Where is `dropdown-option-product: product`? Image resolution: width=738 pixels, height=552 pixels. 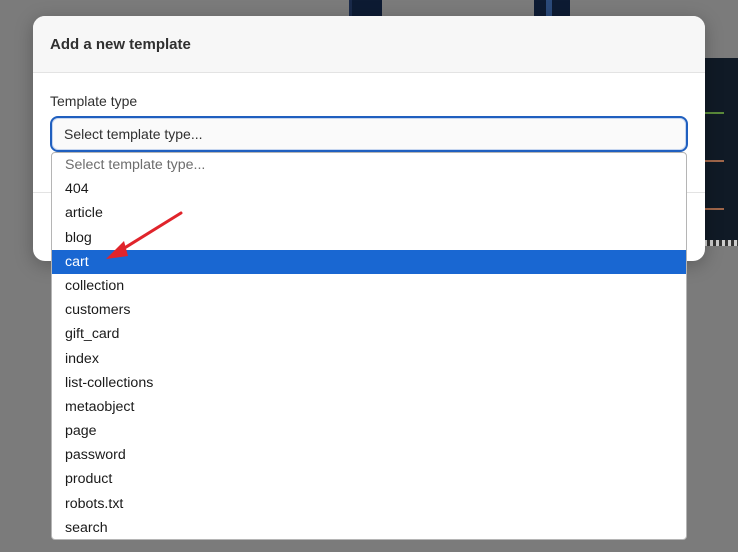 dropdown-option-product: product is located at coordinates (369, 479).